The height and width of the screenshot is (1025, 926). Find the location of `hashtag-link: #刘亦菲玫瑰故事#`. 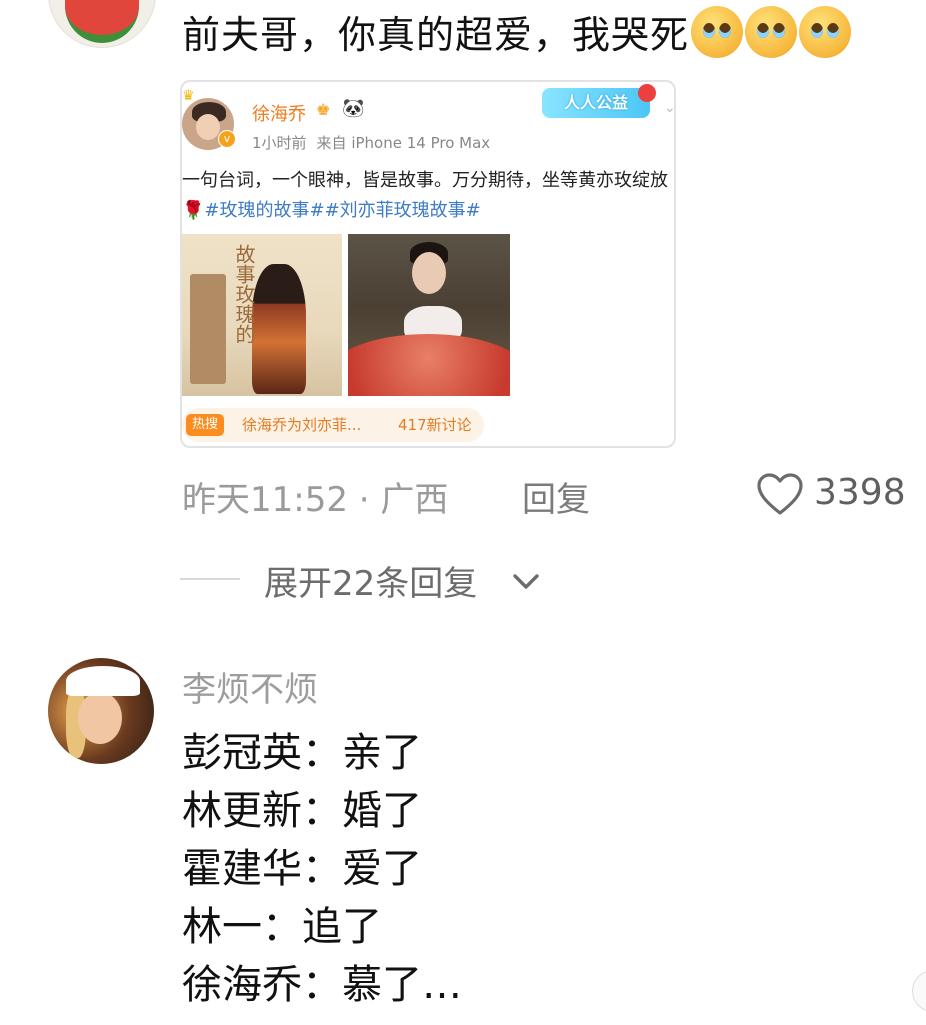

hashtag-link: #刘亦菲玫瑰故事# is located at coordinates (403, 210).